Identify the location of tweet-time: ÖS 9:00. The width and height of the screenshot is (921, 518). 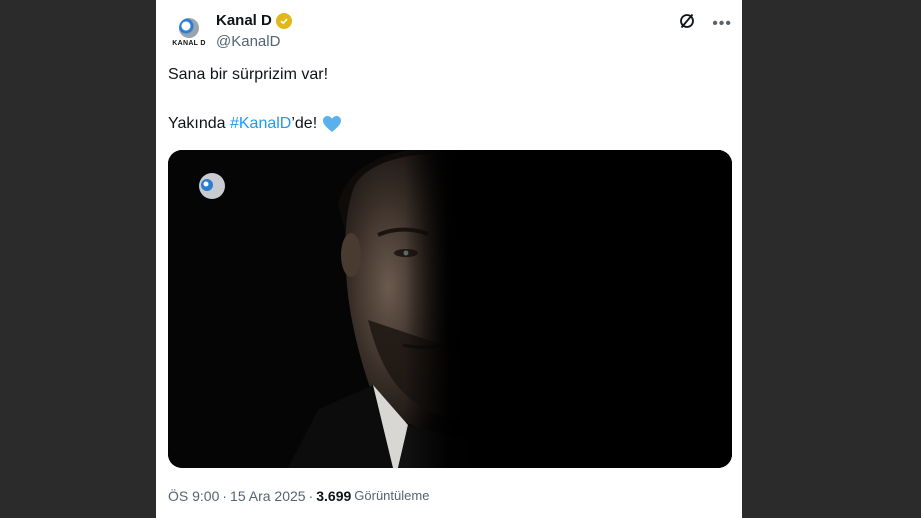
(193, 496).